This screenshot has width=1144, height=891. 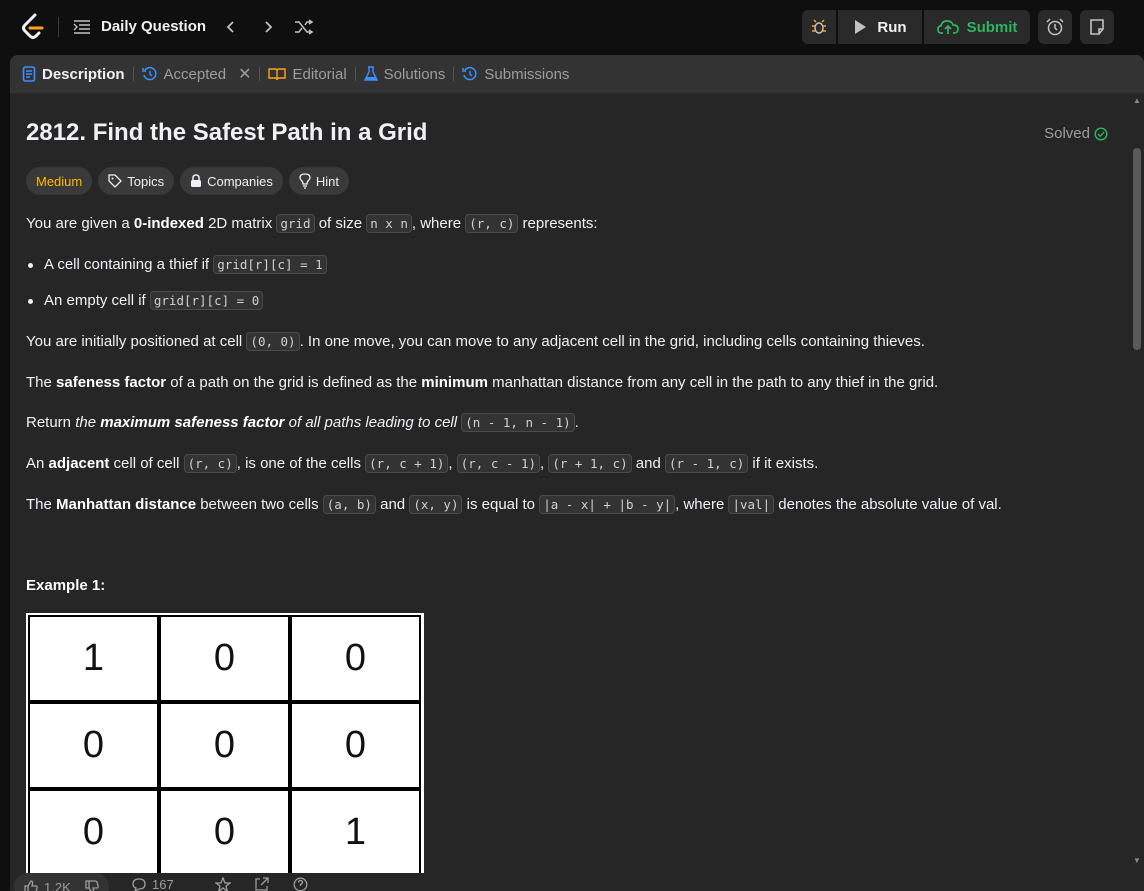 I want to click on like-button: 1.2K, so click(x=61, y=882).